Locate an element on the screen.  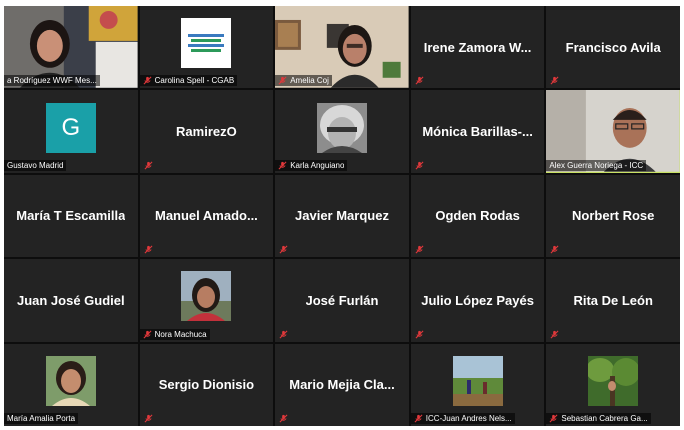
participant-name: Norbert Rose is located at coordinates (613, 216).